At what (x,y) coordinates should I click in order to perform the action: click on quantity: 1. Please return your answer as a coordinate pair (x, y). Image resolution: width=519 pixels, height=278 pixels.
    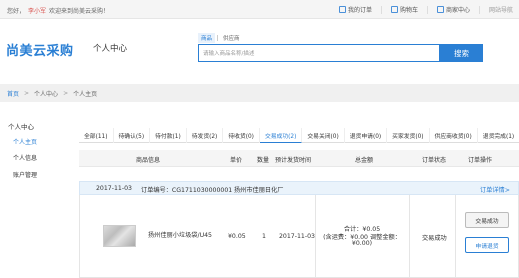
    Looking at the image, I should click on (264, 236).